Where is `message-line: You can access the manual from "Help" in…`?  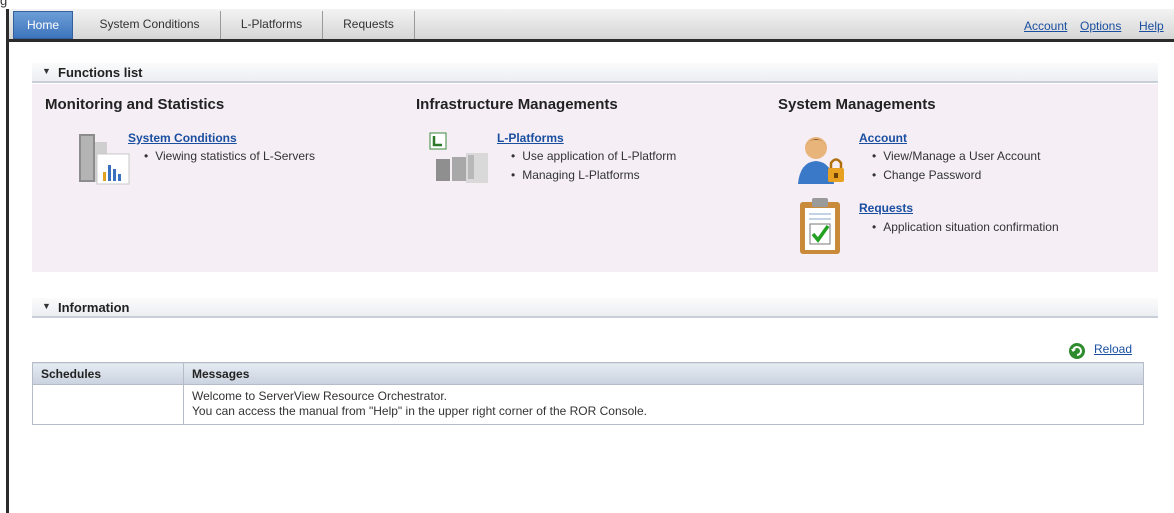
message-line: You can access the manual from "Help" in… is located at coordinates (419, 411).